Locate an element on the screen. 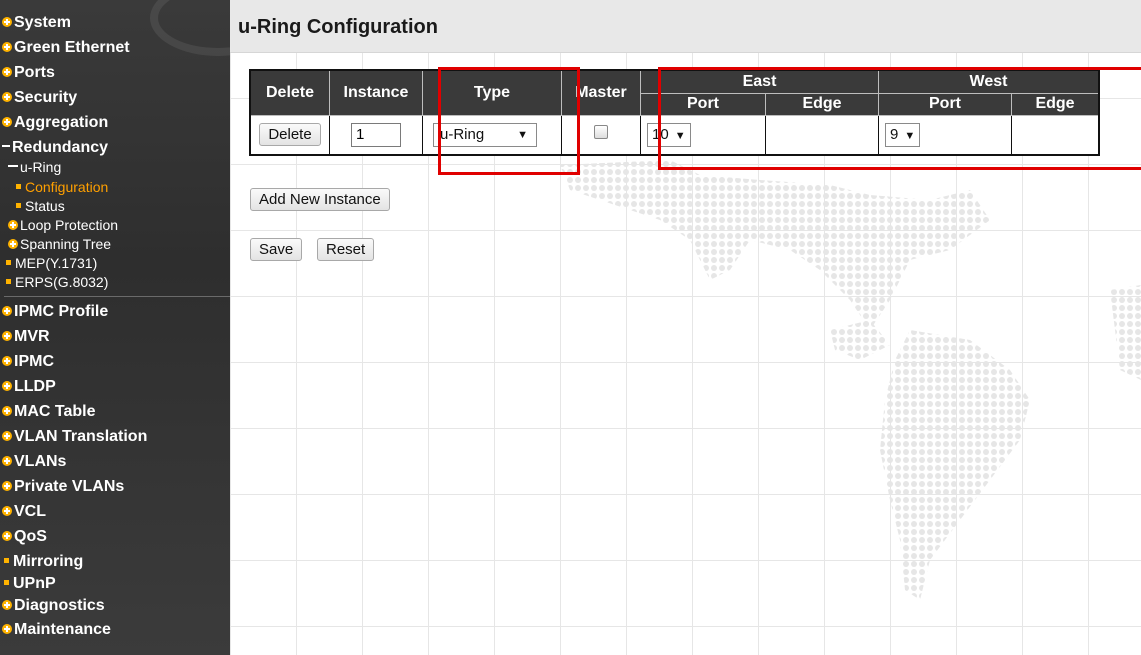  sidebar-item-label: UPnP is located at coordinates (34, 583).